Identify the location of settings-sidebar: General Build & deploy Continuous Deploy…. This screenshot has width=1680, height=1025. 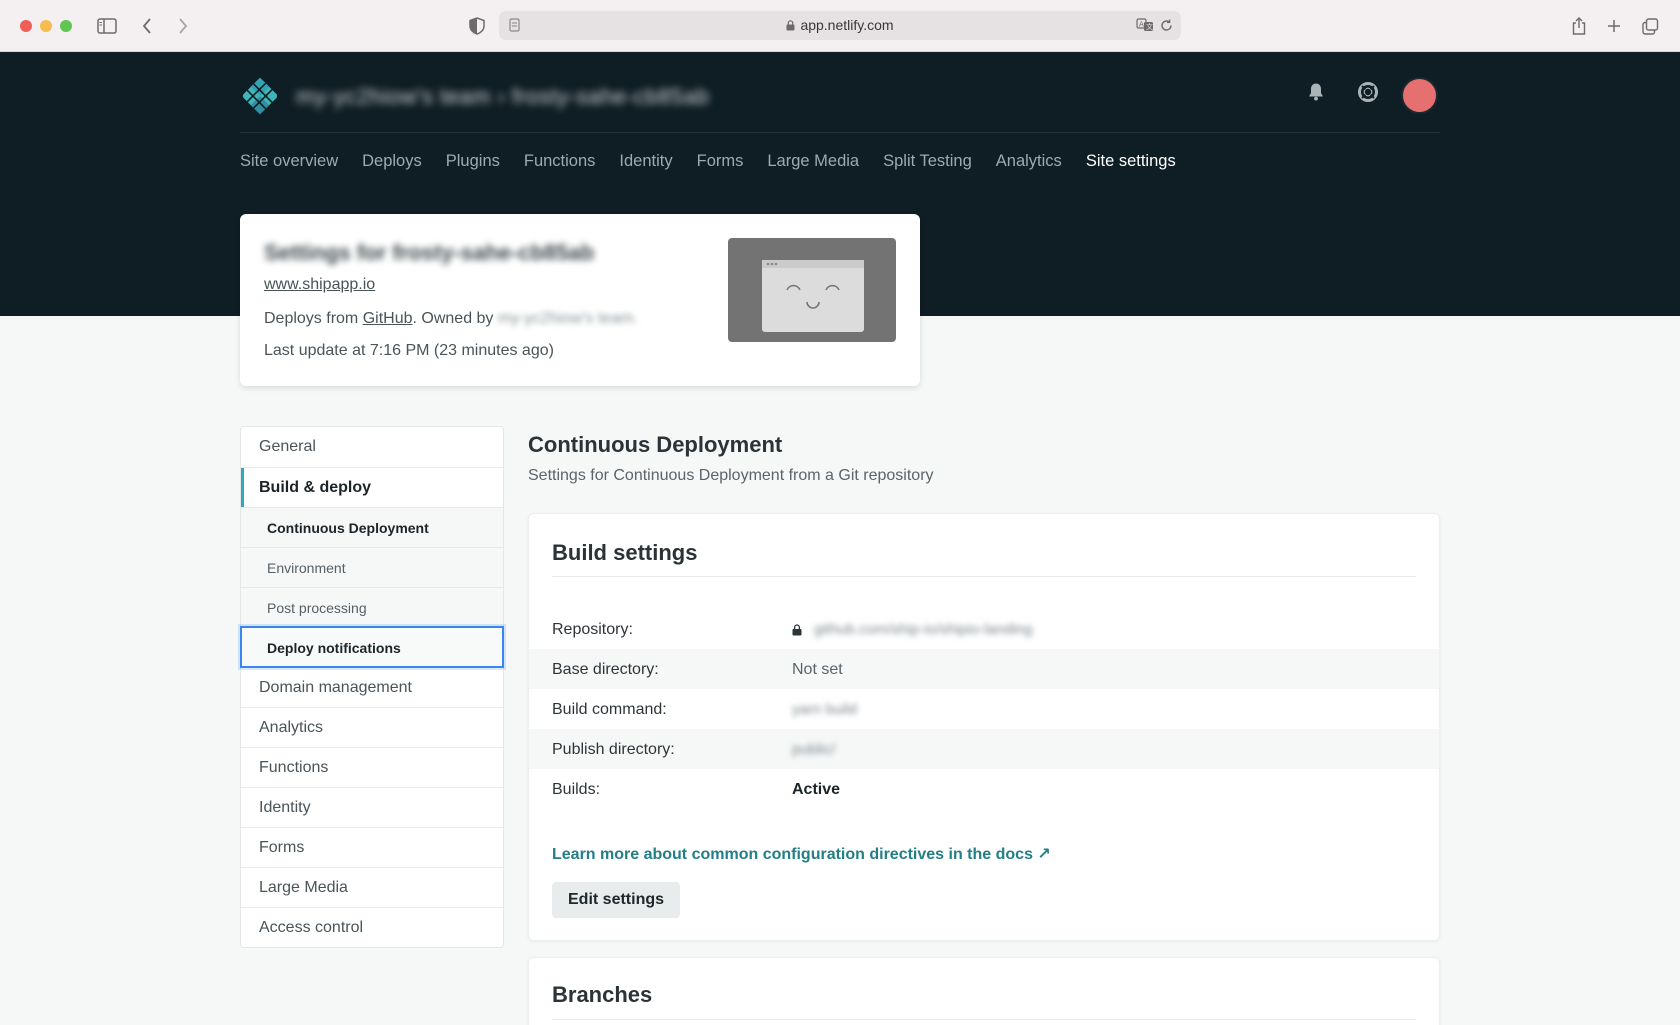
(372, 687).